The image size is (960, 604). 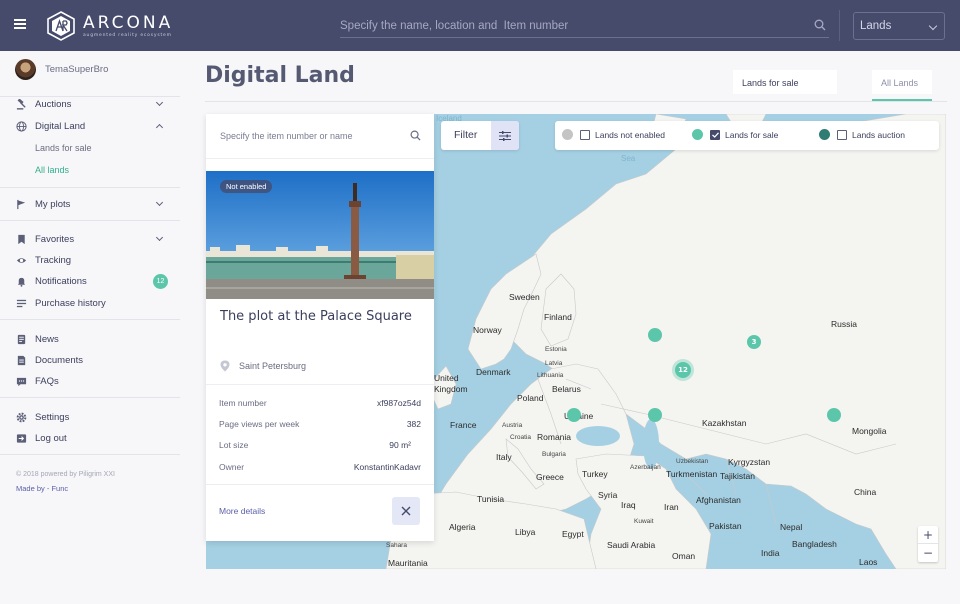 I want to click on document-icon, so click(x=21, y=360).